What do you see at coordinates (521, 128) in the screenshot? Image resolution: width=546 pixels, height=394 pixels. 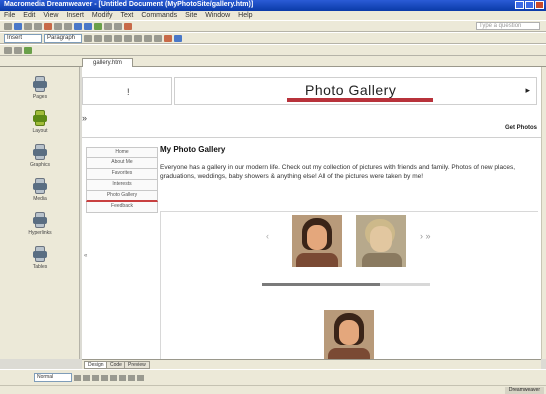 I see `get-photos-link: Get Photos` at bounding box center [521, 128].